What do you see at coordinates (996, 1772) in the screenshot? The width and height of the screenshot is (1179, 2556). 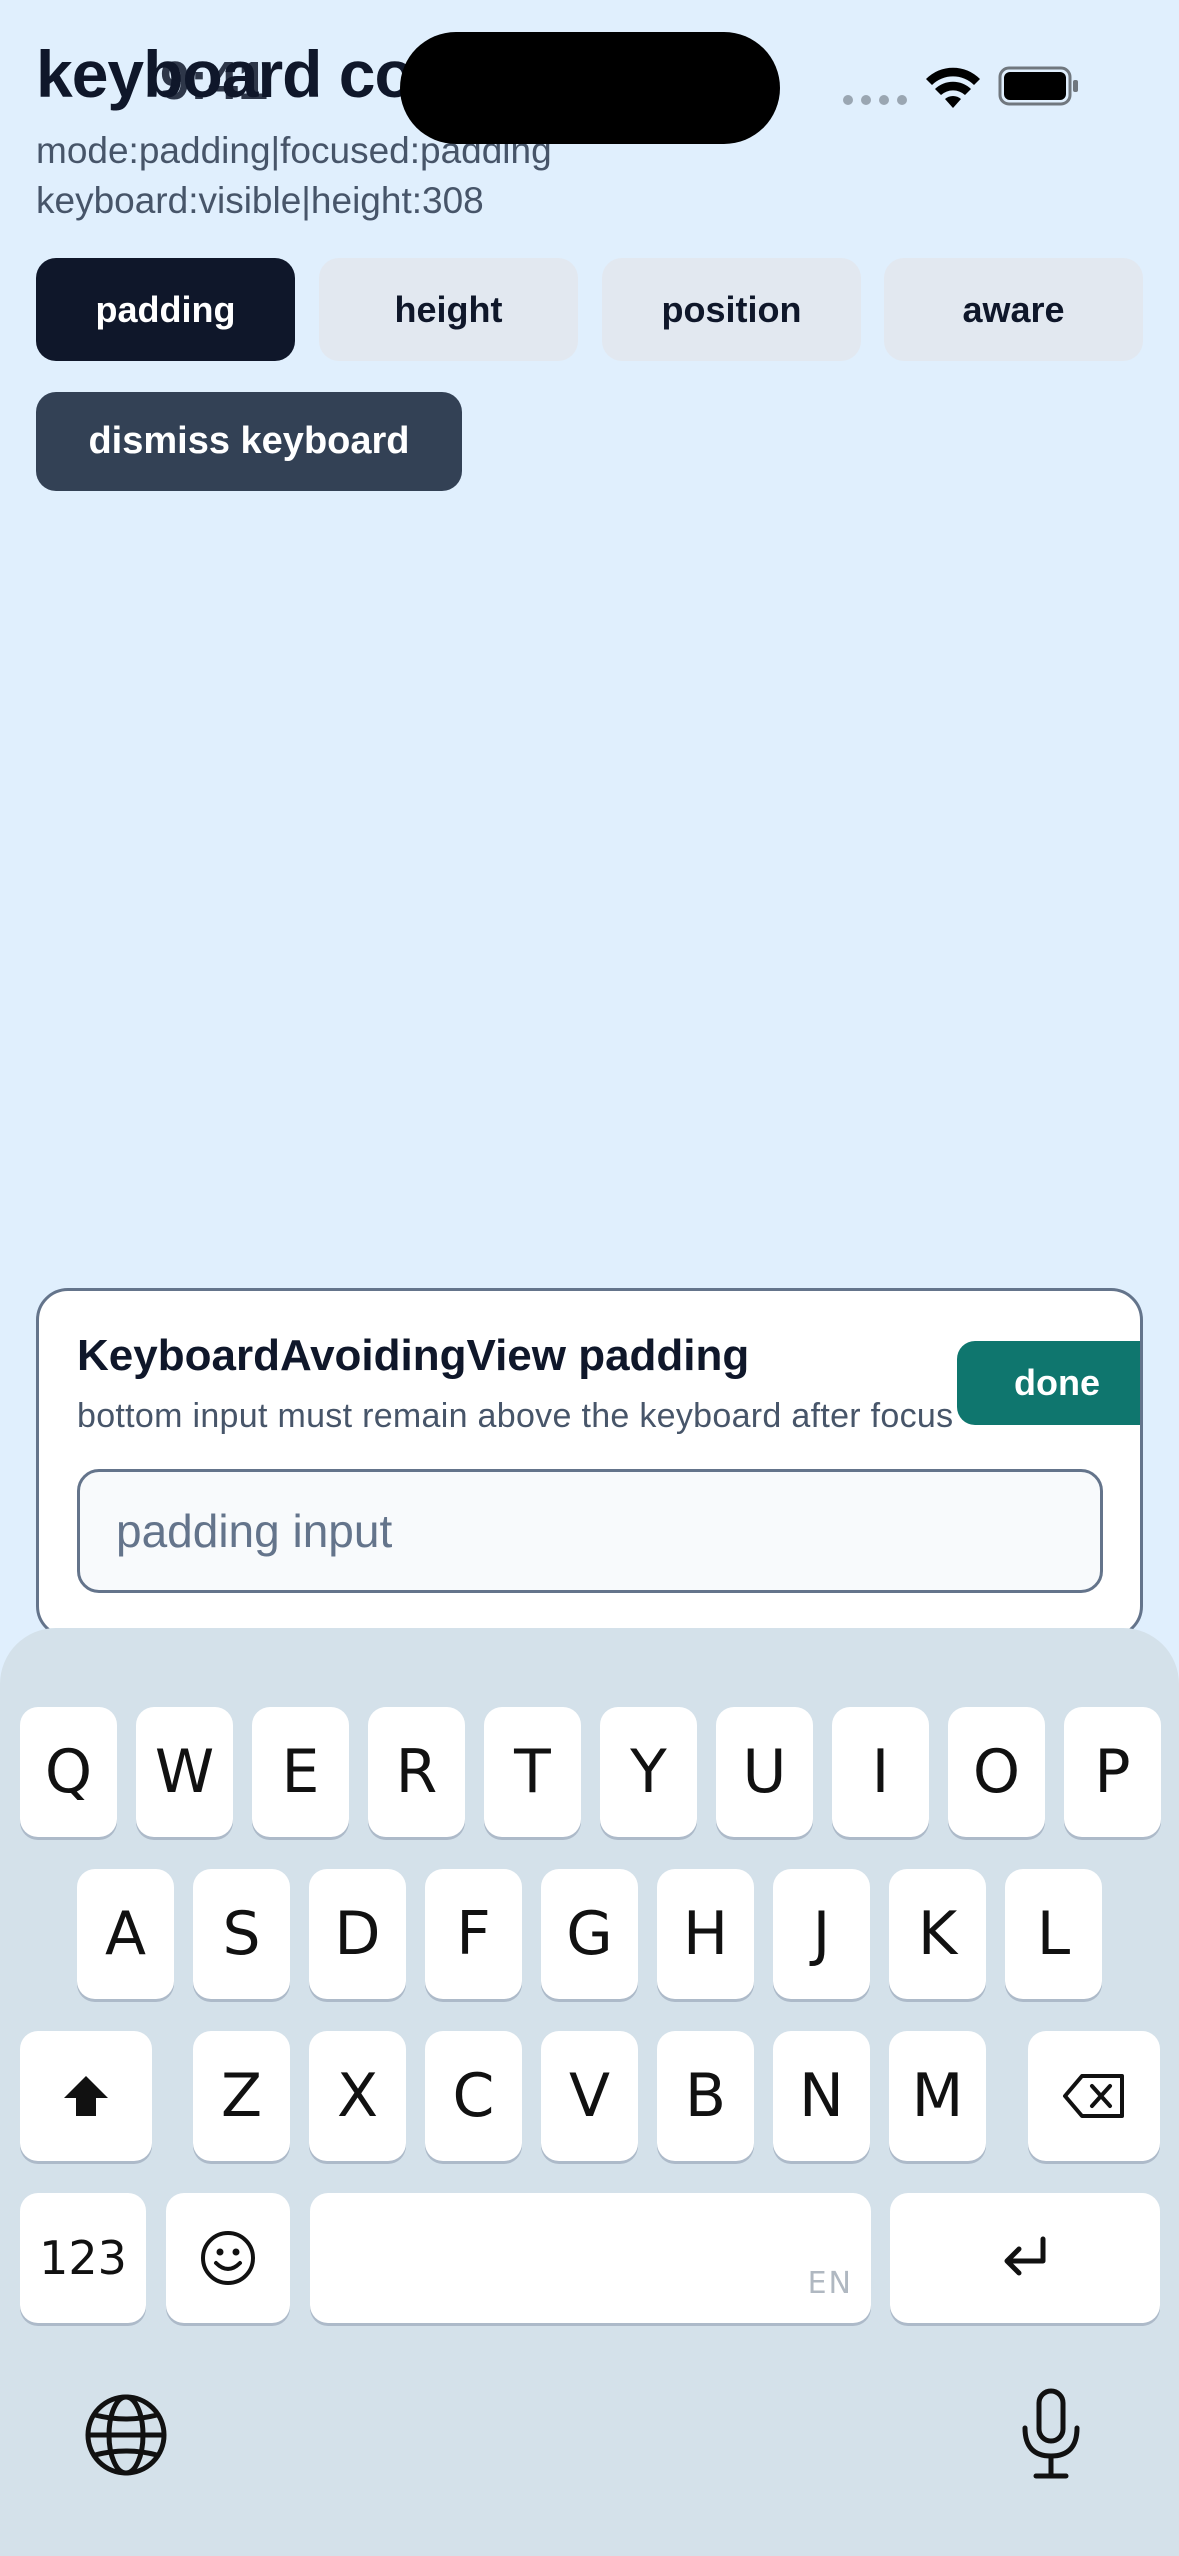 I see `key-o: O` at bounding box center [996, 1772].